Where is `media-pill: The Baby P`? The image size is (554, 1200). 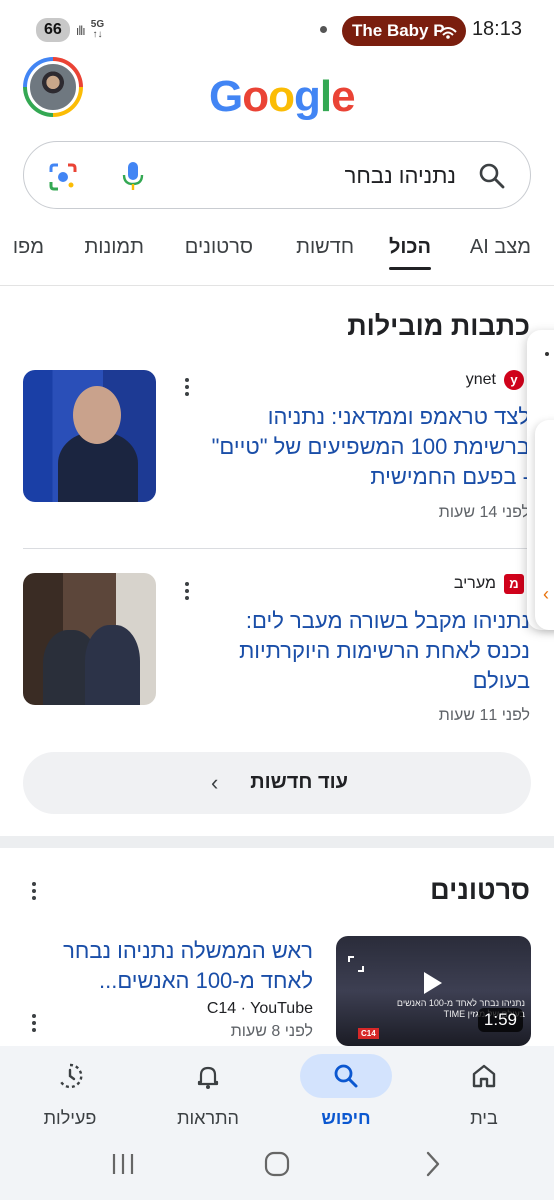
media-pill: The Baby P is located at coordinates (404, 31).